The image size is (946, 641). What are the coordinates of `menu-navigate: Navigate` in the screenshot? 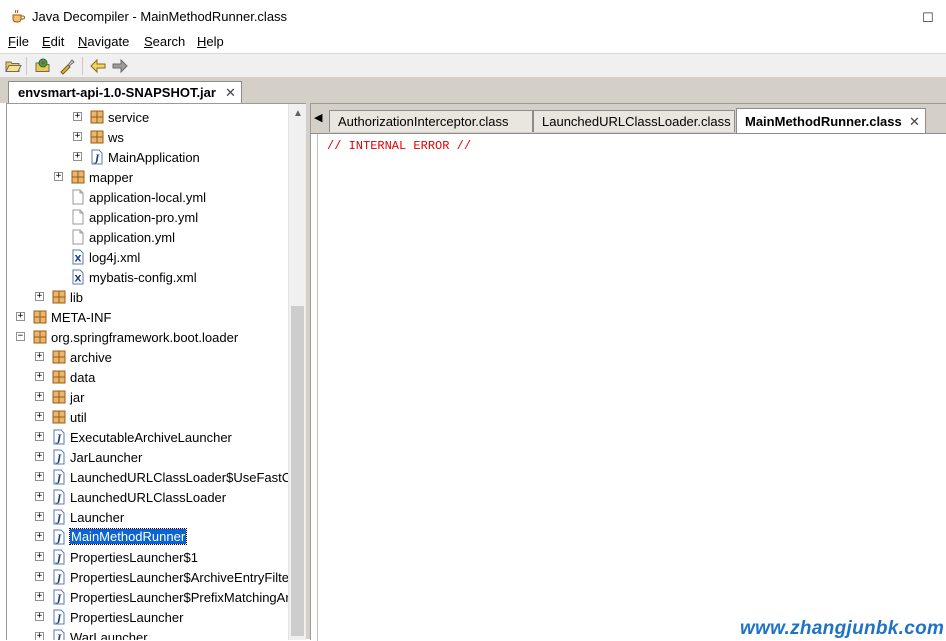 It's located at (103, 41).